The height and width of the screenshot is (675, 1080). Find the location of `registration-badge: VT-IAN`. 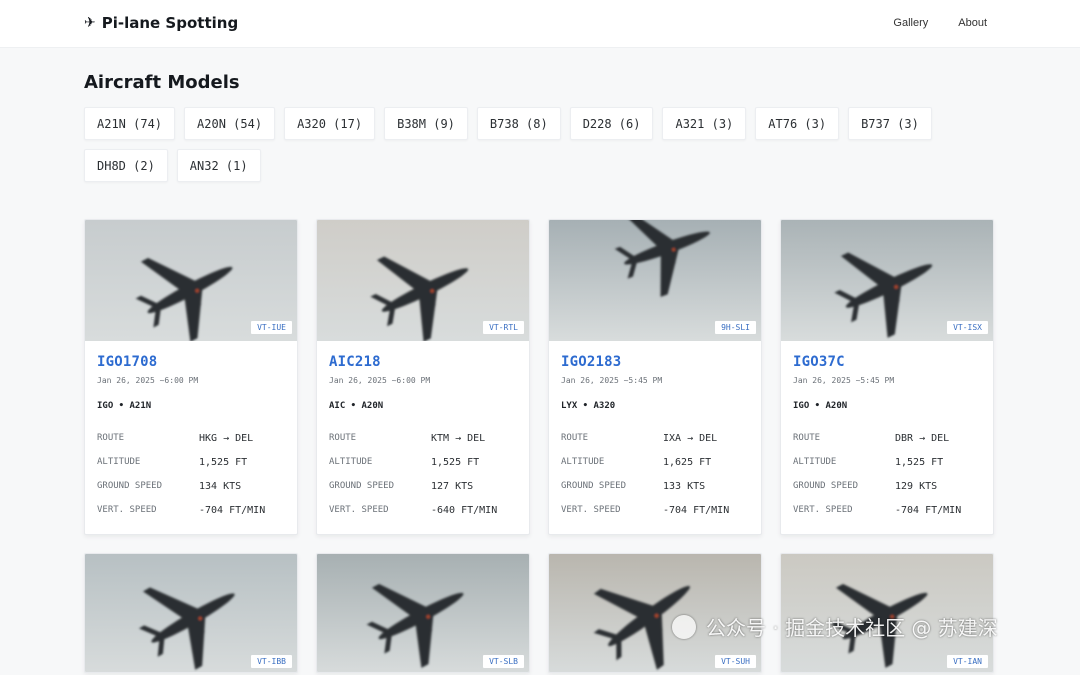

registration-badge: VT-IAN is located at coordinates (967, 661).